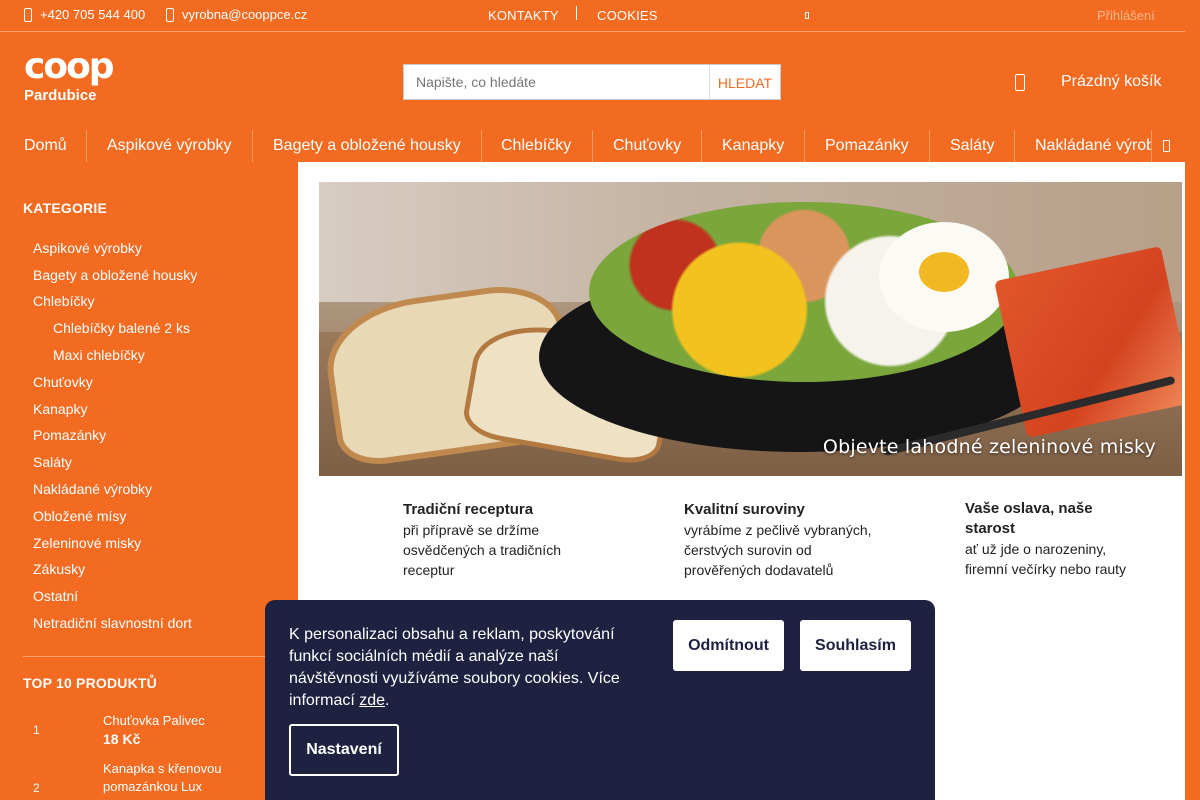 This screenshot has height=800, width=1200. Describe the element at coordinates (647, 146) in the screenshot. I see `nav-item-snacks: Chuťovky` at that location.